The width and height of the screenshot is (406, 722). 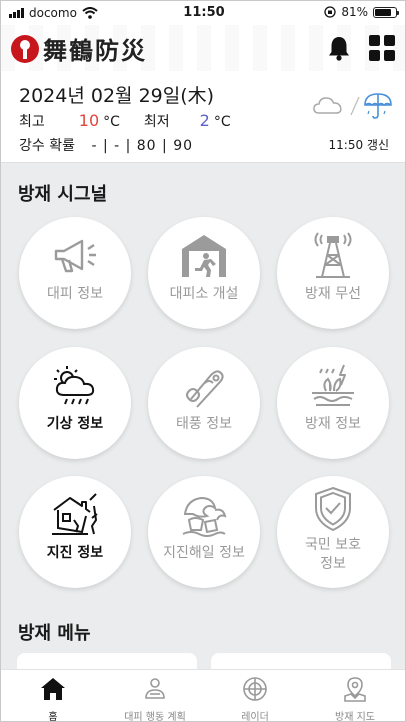 What do you see at coordinates (204, 294) in the screenshot?
I see `signal-label: 대피소 개설` at bounding box center [204, 294].